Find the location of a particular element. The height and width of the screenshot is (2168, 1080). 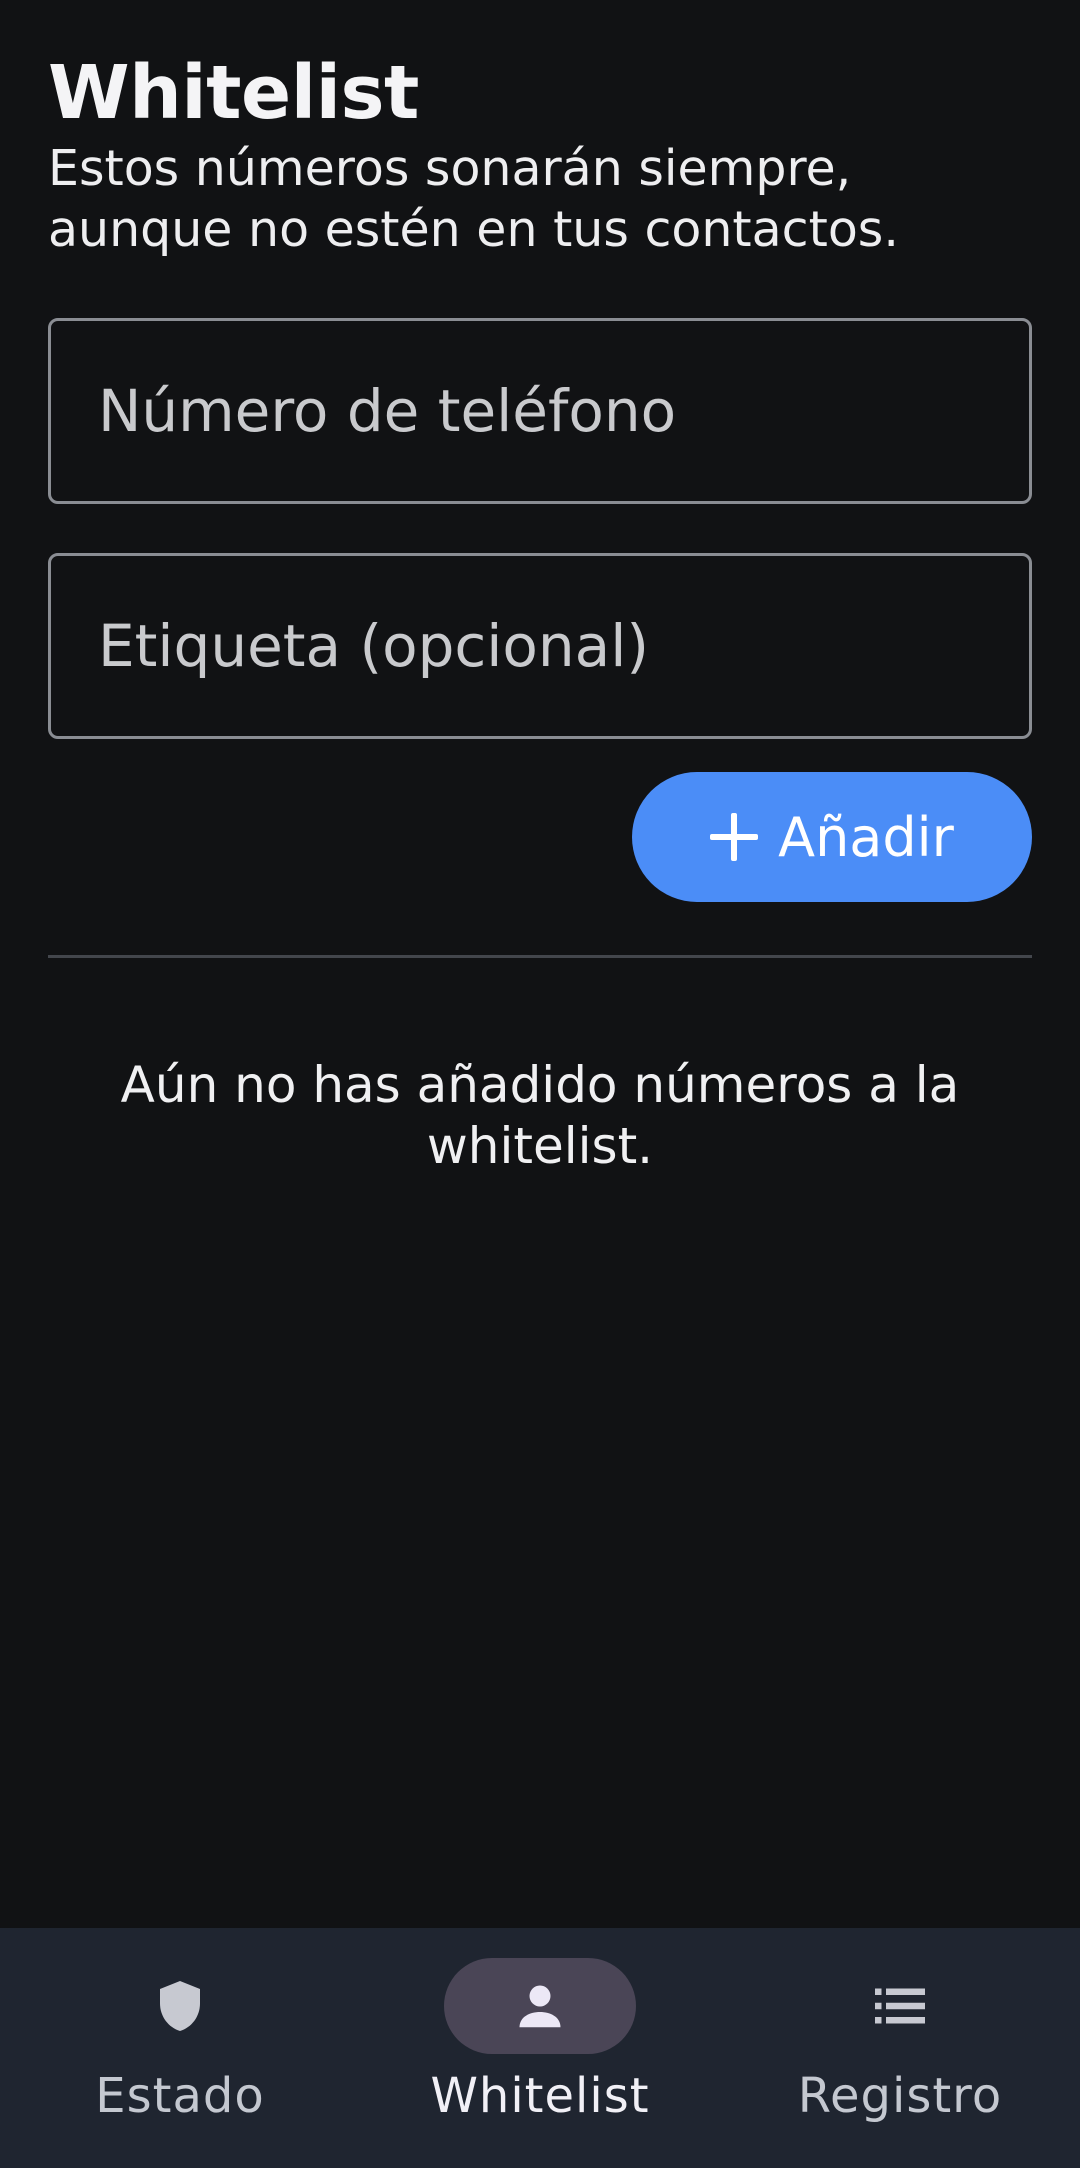

nav-item-registro: Registro is located at coordinates (900, 2048).